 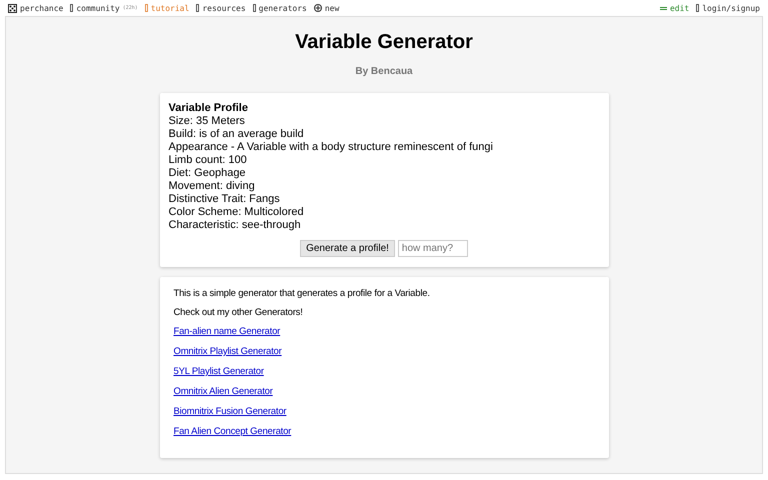 What do you see at coordinates (433, 248) in the screenshot?
I see `count-field: how many?` at bounding box center [433, 248].